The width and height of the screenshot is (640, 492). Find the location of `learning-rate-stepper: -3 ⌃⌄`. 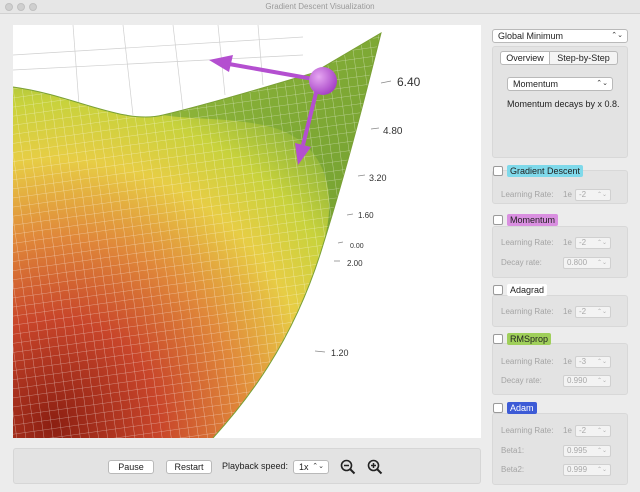

learning-rate-stepper: -3 ⌃⌄ is located at coordinates (593, 362).